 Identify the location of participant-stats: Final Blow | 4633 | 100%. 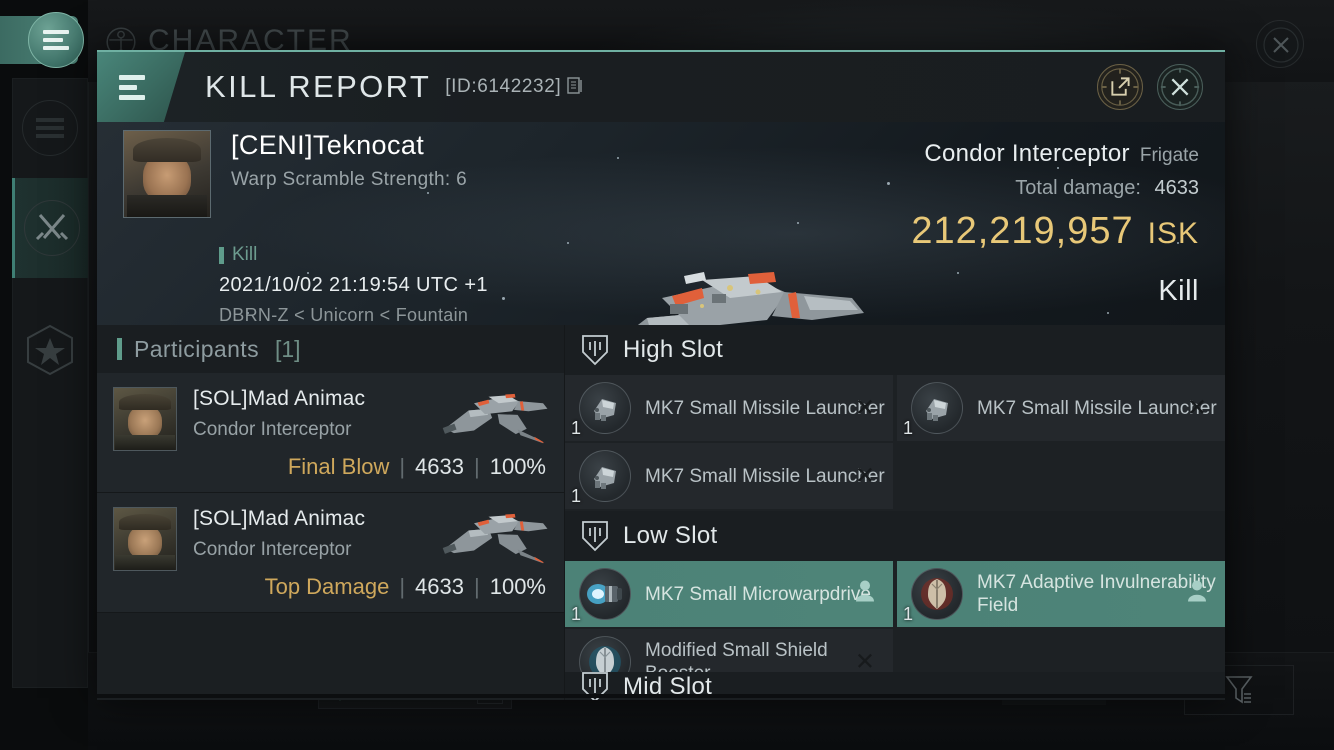
(416, 466).